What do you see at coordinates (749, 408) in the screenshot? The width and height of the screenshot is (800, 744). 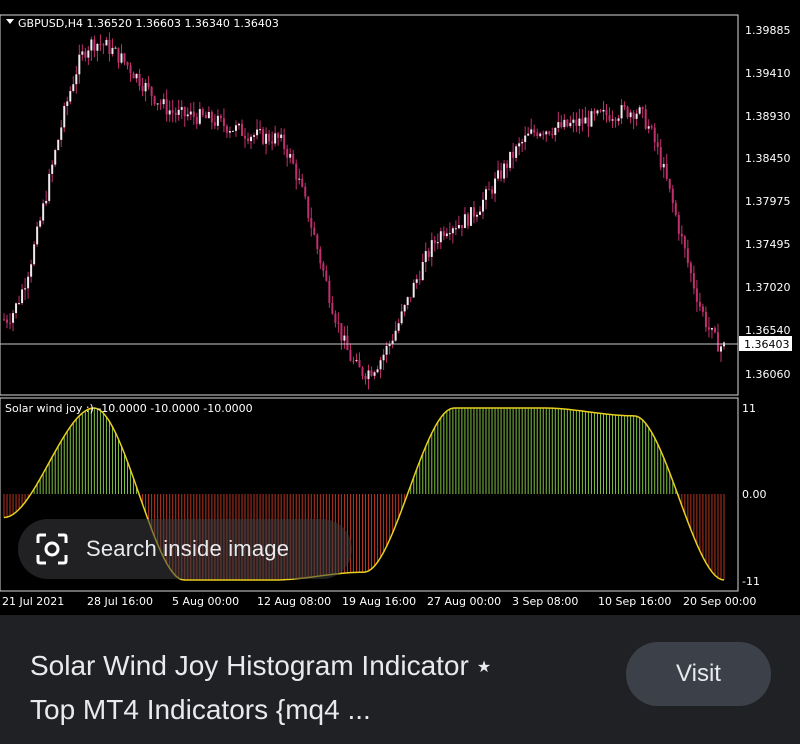 I see `indicator-level-label: 11` at bounding box center [749, 408].